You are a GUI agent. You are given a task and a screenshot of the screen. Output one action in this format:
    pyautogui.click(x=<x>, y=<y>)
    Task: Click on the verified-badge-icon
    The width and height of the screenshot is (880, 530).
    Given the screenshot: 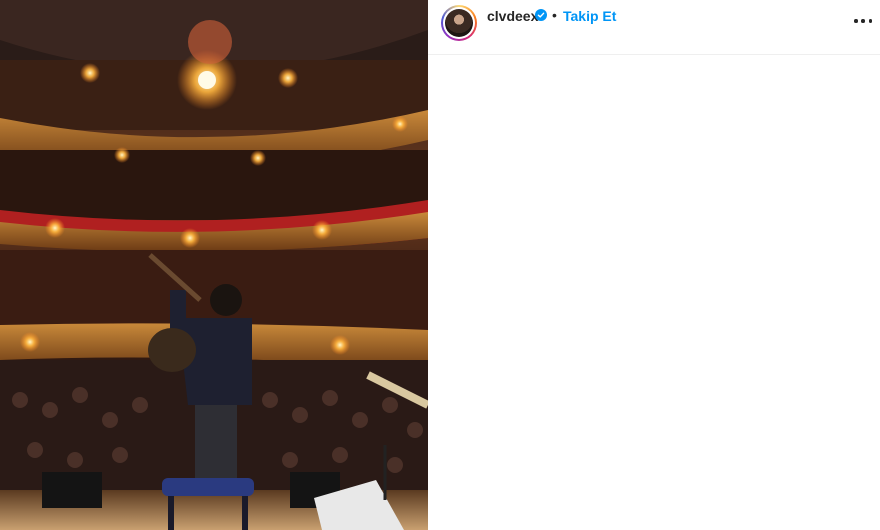 What is the action you would take?
    pyautogui.click(x=541, y=15)
    